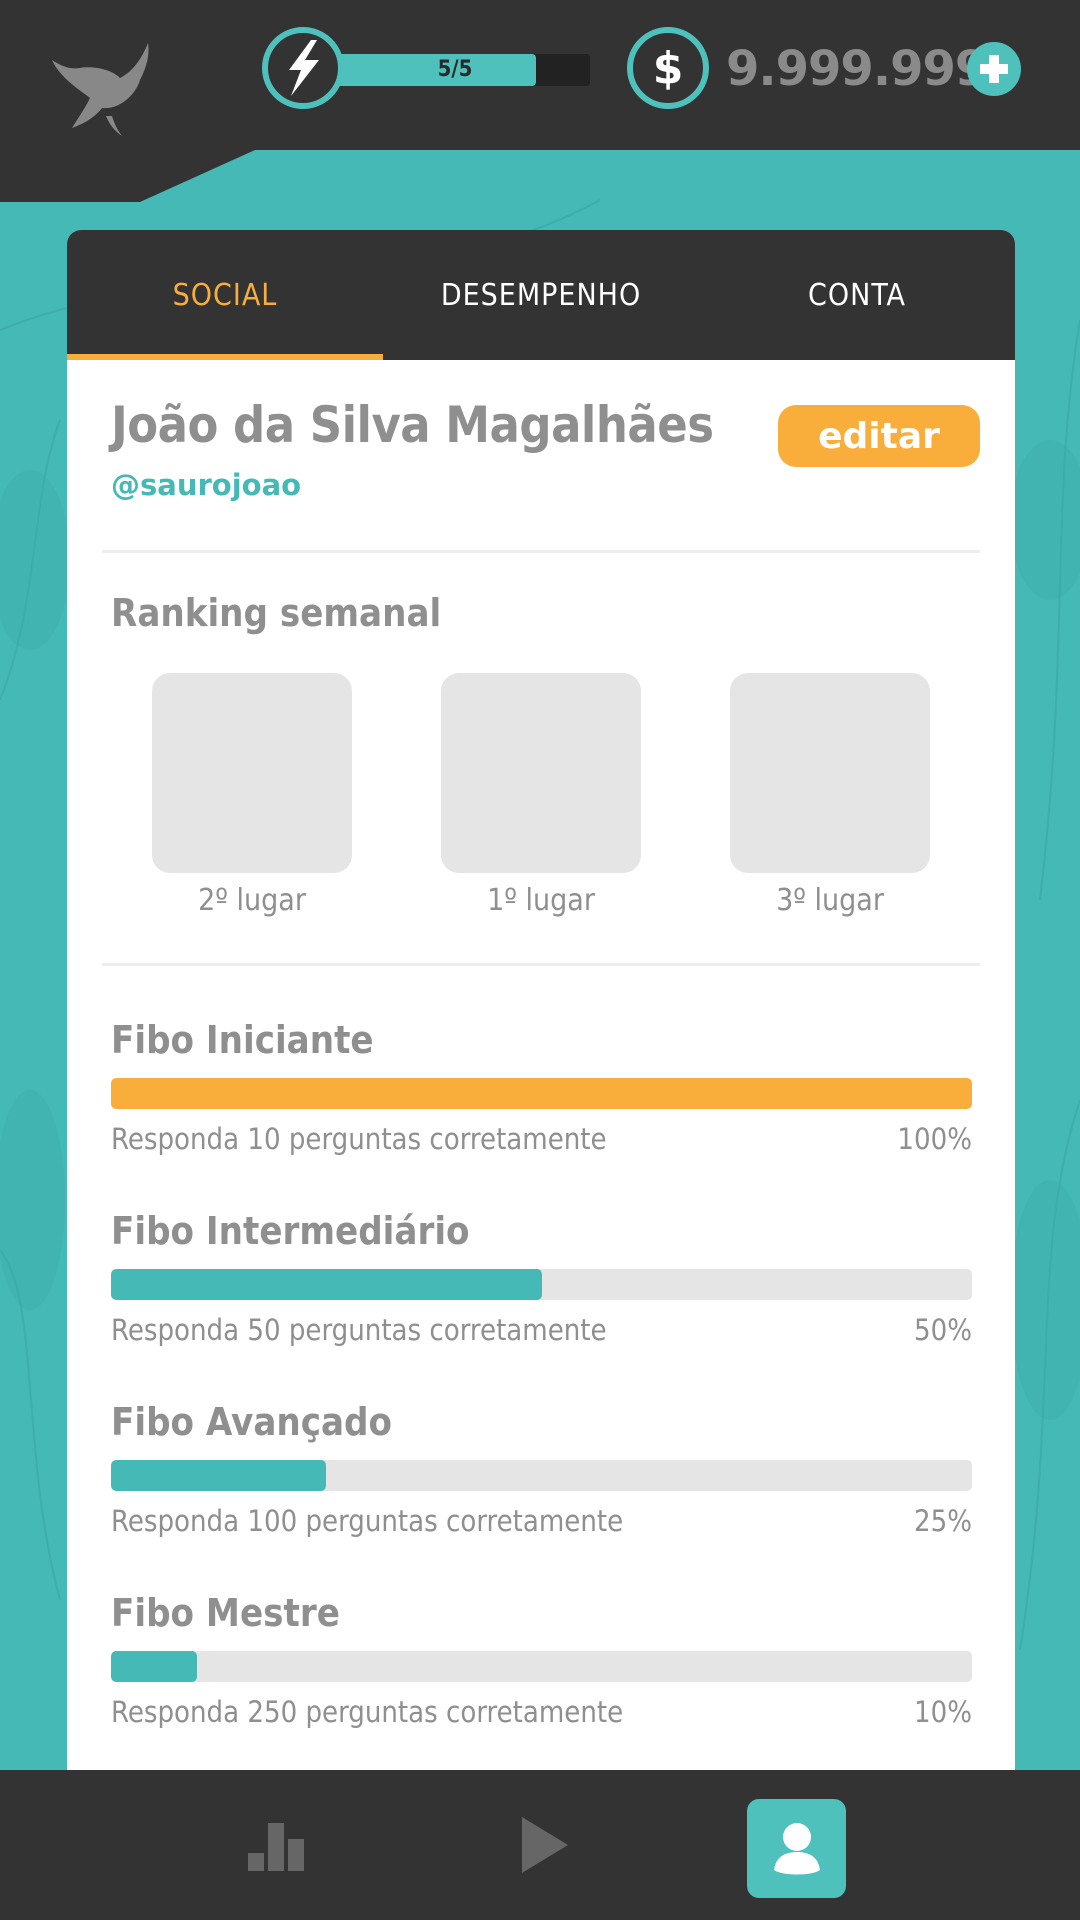 The height and width of the screenshot is (1920, 1080). Describe the element at coordinates (857, 295) in the screenshot. I see `tab-conta: CONTA` at that location.